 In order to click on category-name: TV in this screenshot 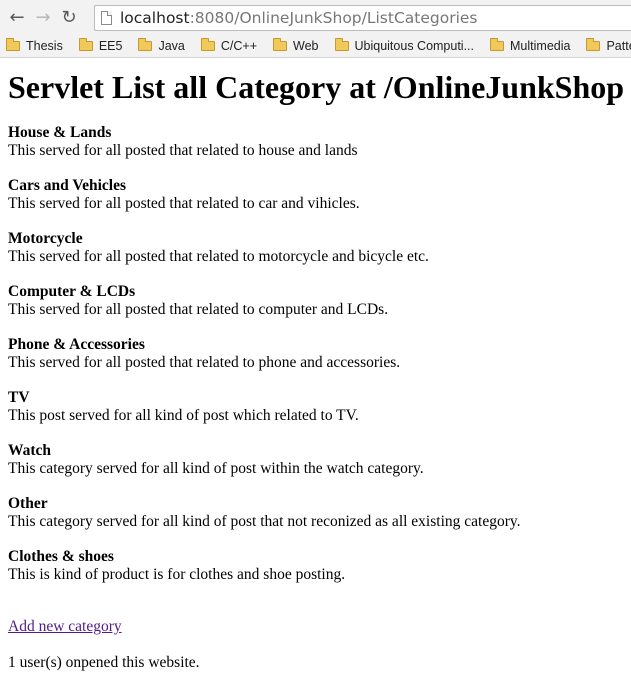, I will do `click(19, 397)`.